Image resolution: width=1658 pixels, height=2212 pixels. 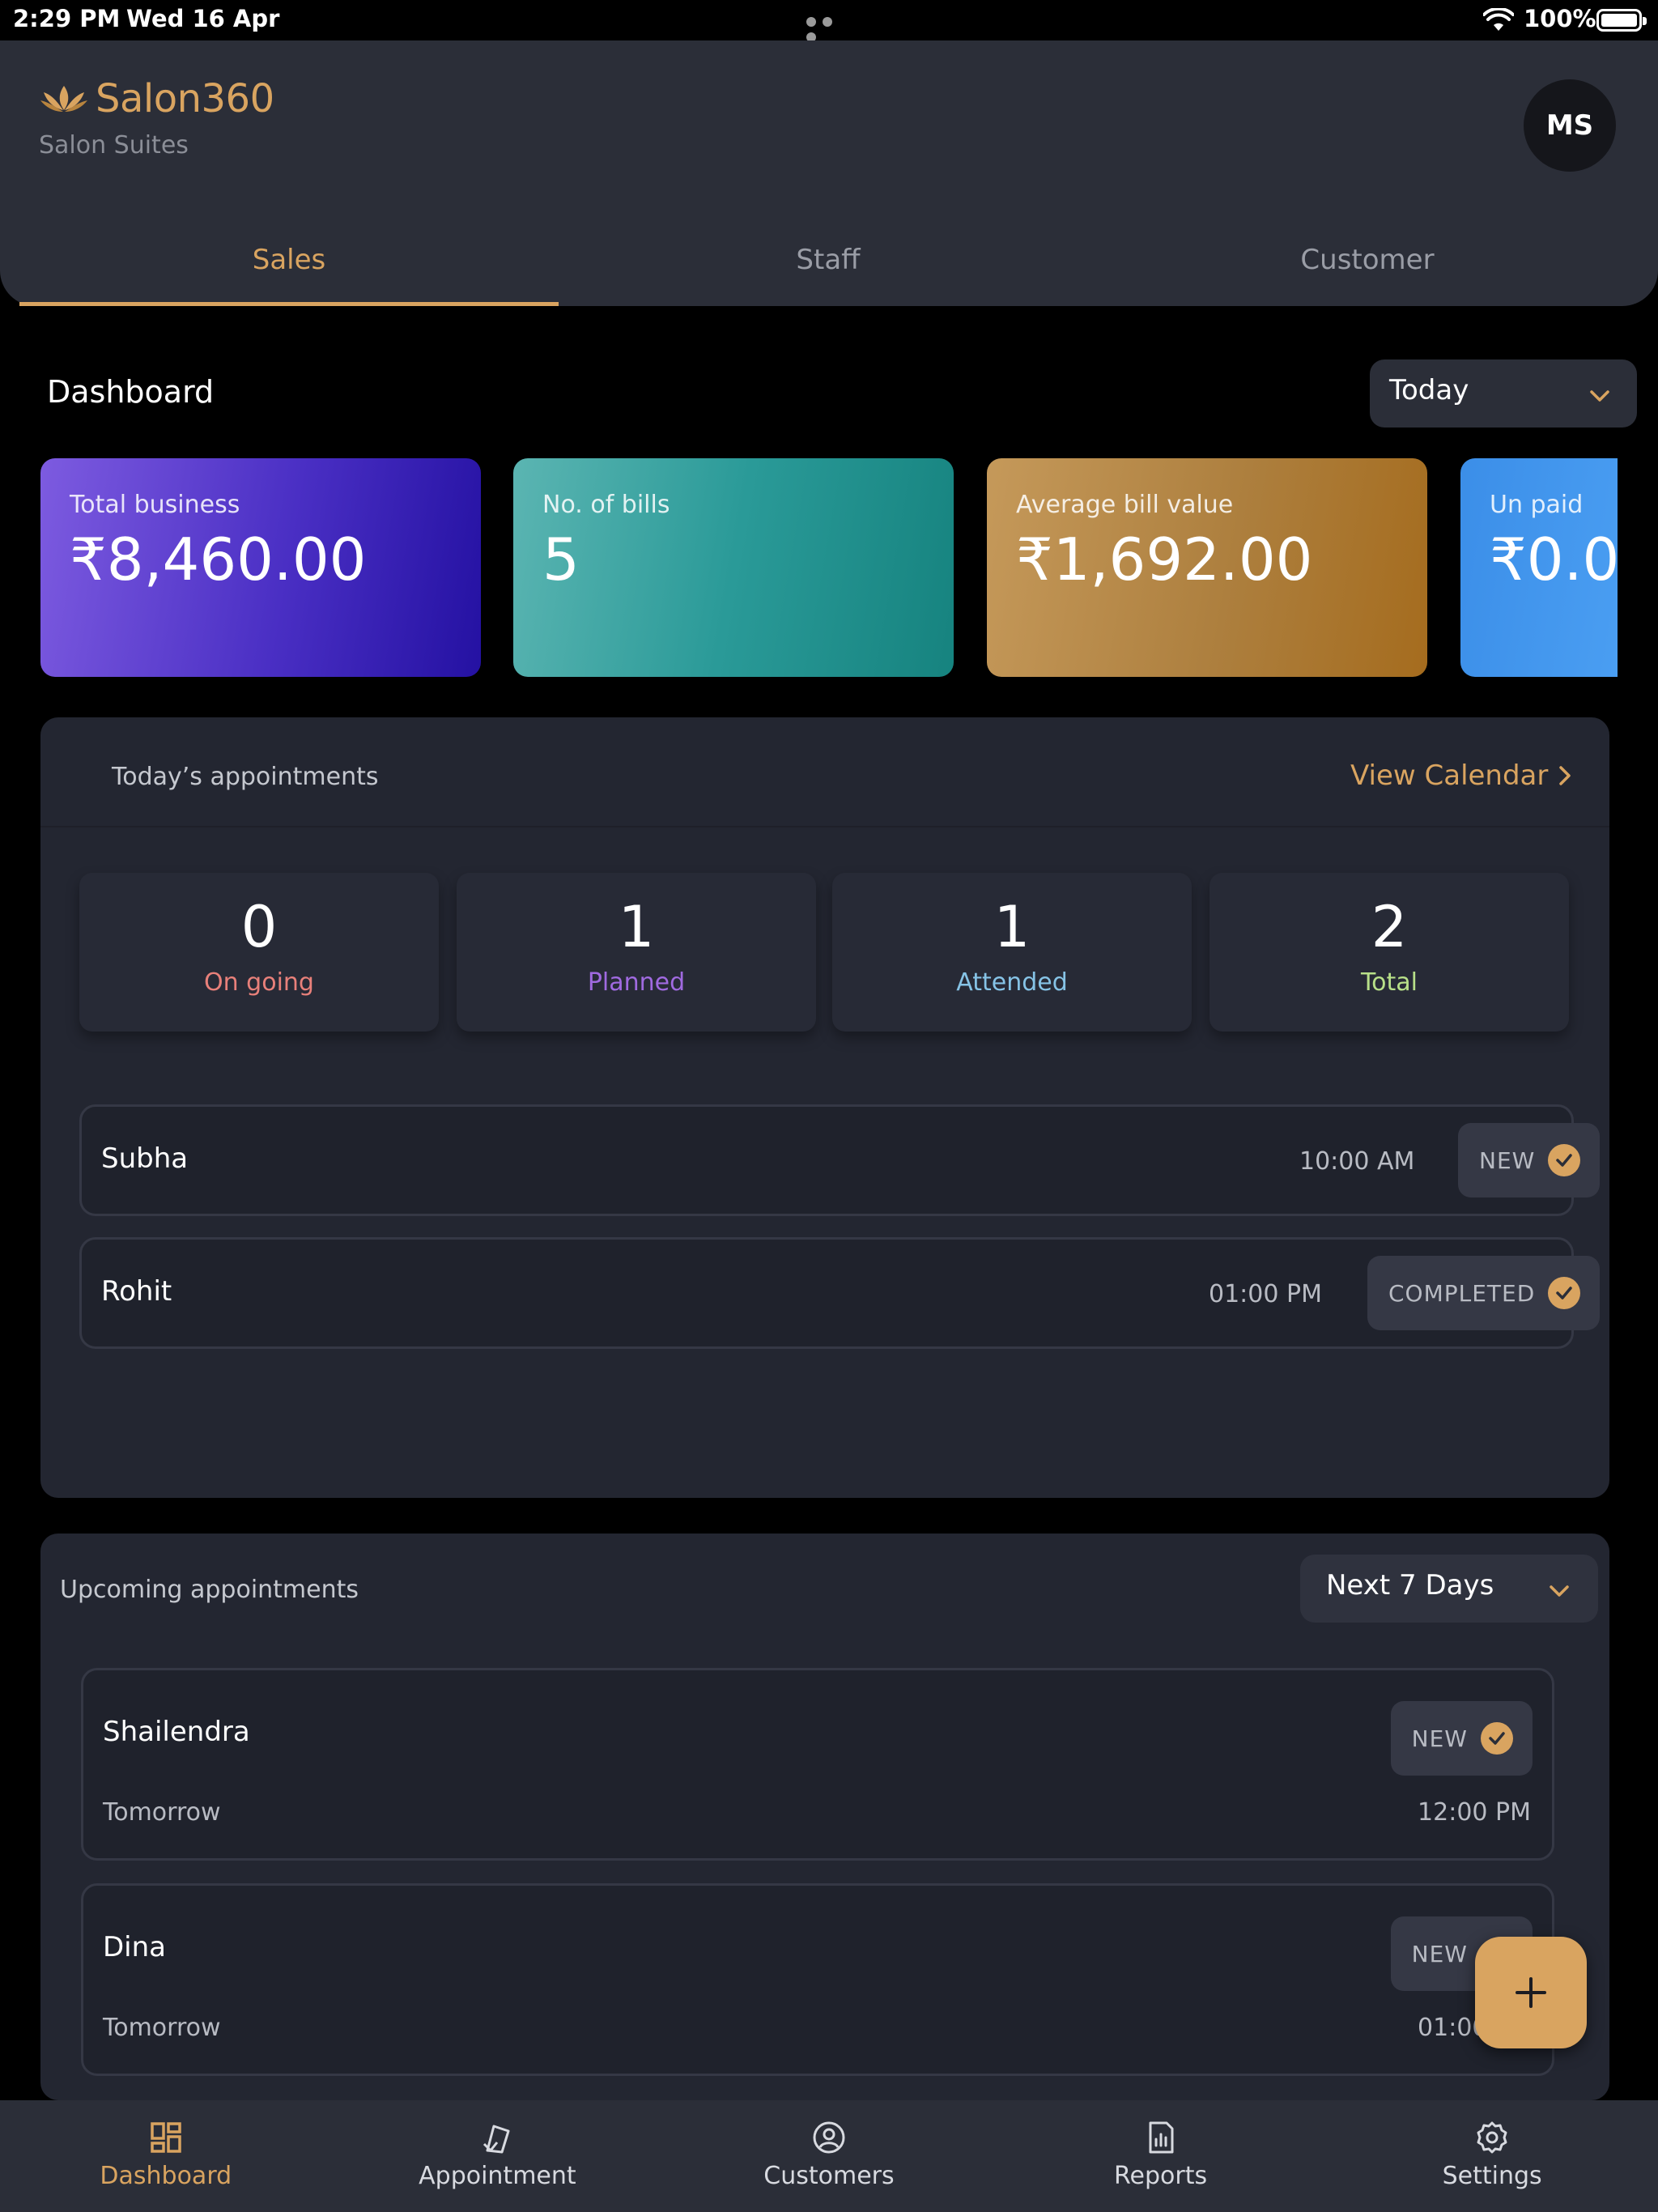 What do you see at coordinates (1554, 559) in the screenshot?
I see `kpi-value: ₹0.00` at bounding box center [1554, 559].